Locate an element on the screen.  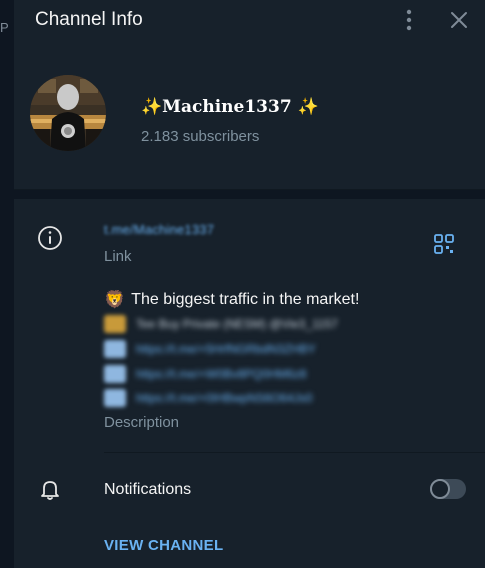
channel-name: ✨Machine1337 ✨ is located at coordinates (230, 107).